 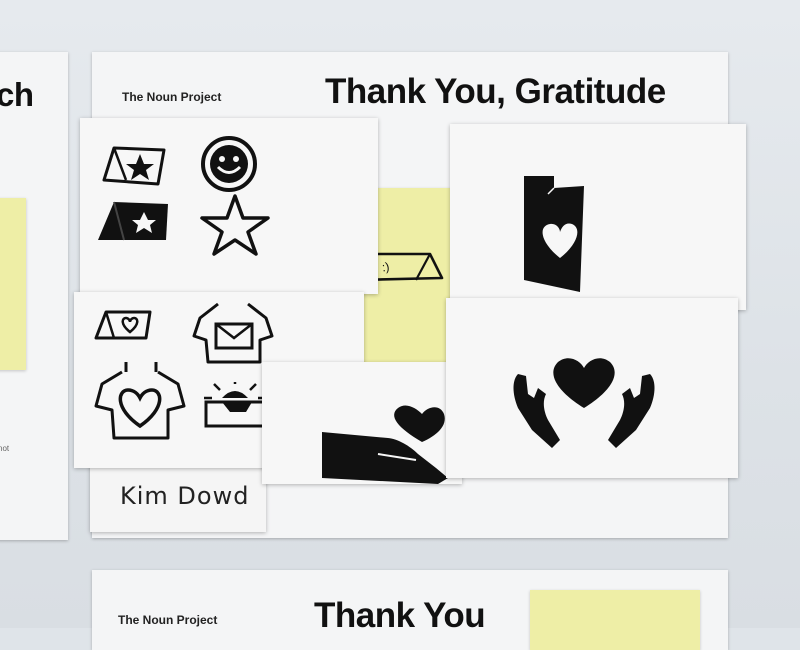 I want to click on final-card-hands-heart, so click(x=592, y=388).